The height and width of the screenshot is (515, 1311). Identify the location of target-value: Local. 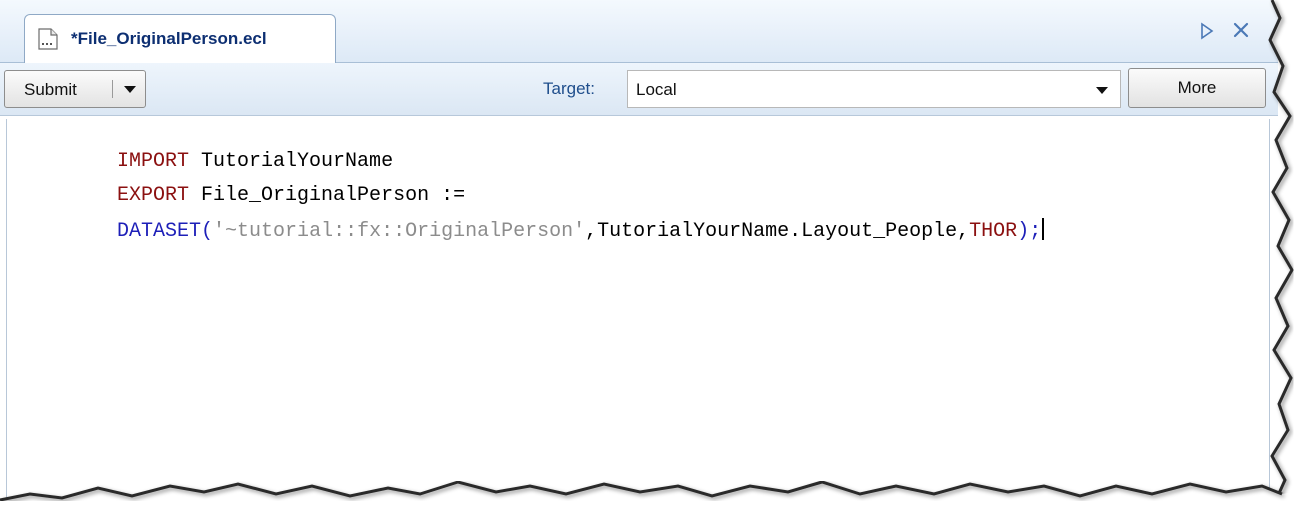
(656, 89).